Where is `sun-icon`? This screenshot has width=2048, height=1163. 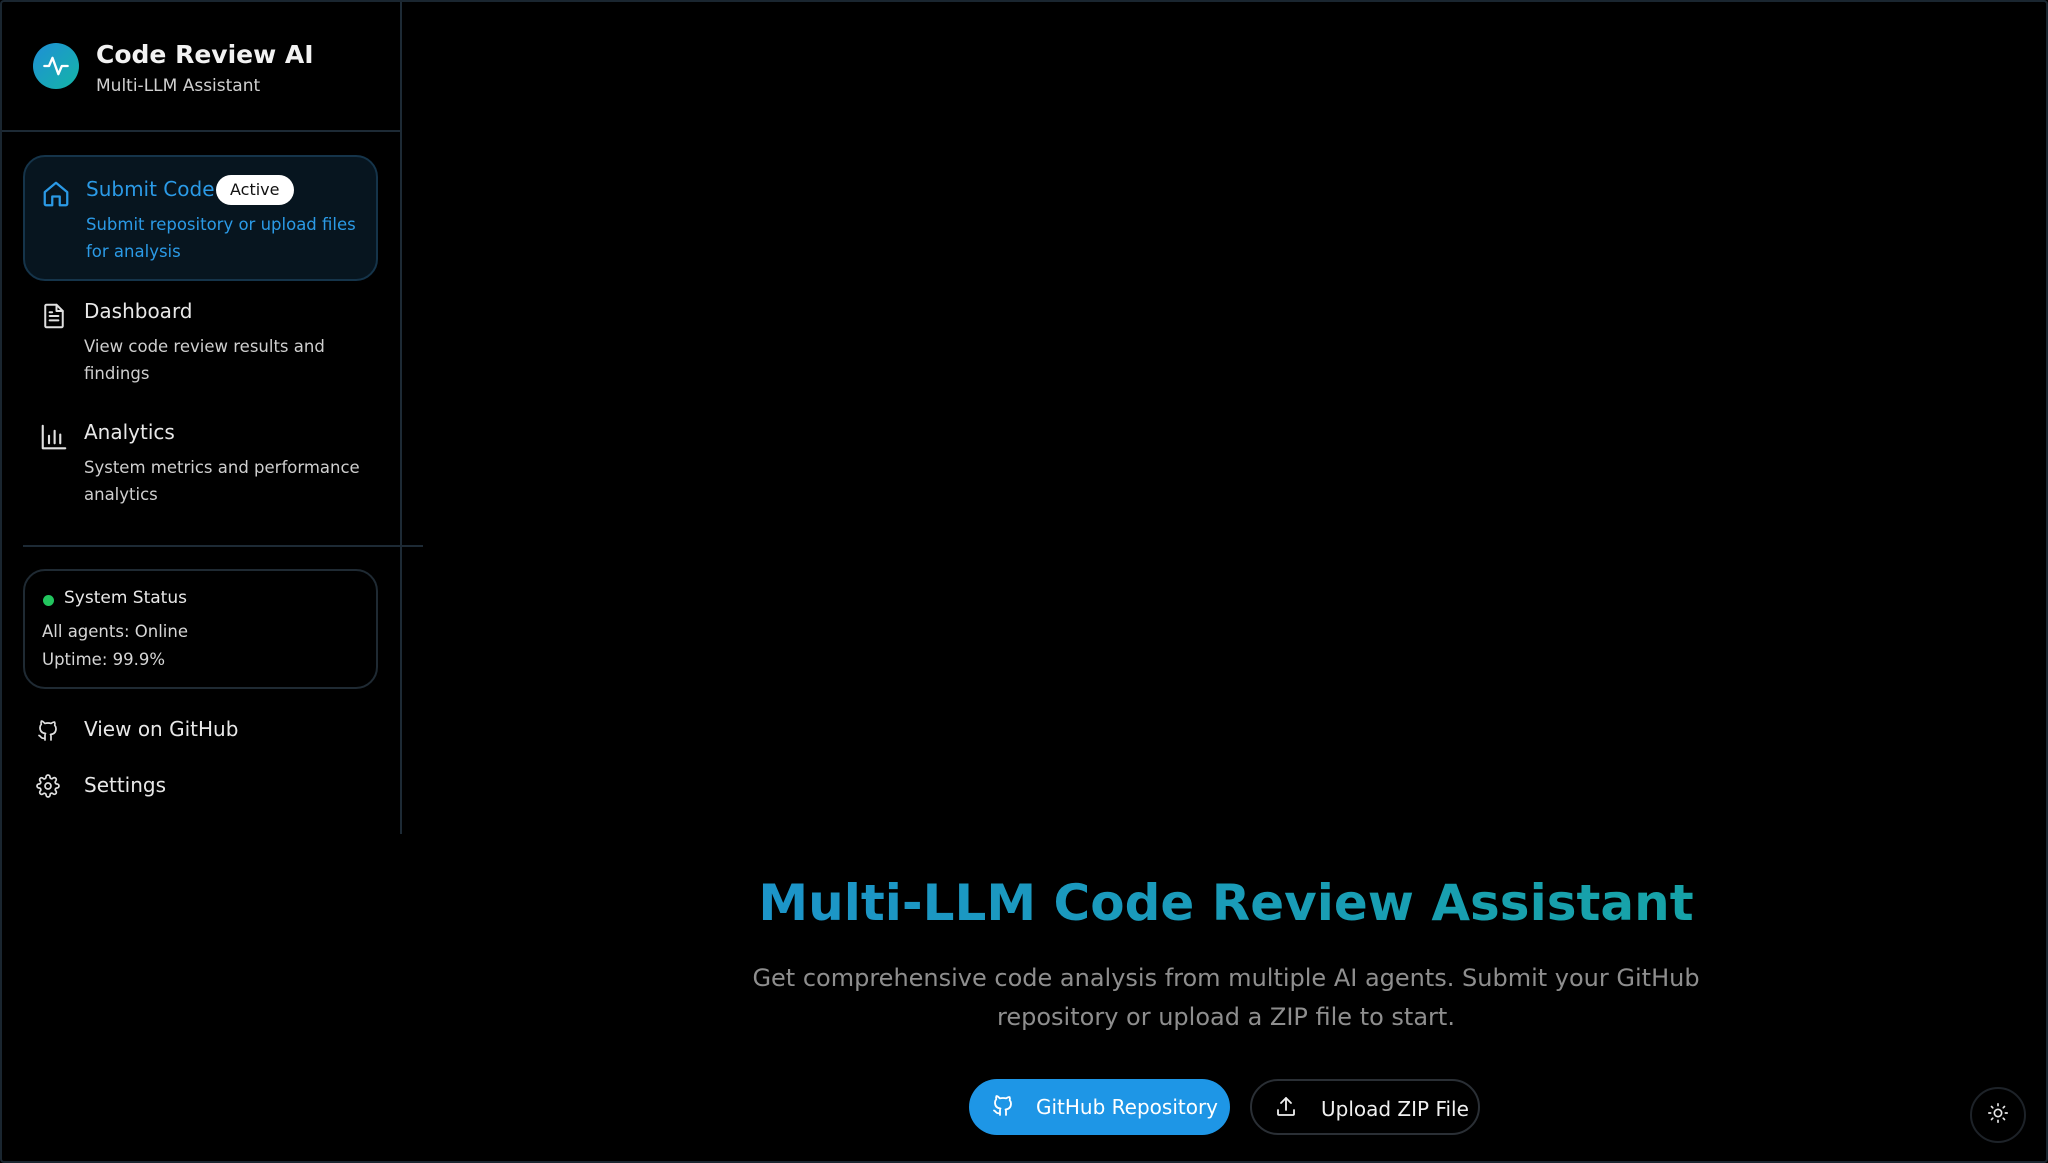 sun-icon is located at coordinates (1998, 1115).